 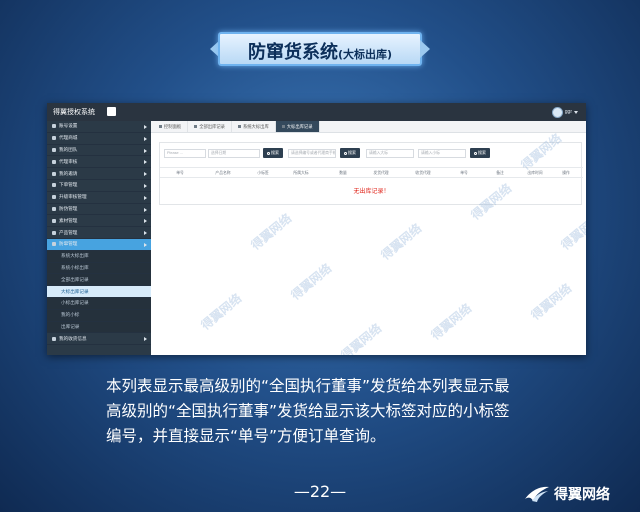 I want to click on sidebar-item: 出库记录, so click(x=99, y=327).